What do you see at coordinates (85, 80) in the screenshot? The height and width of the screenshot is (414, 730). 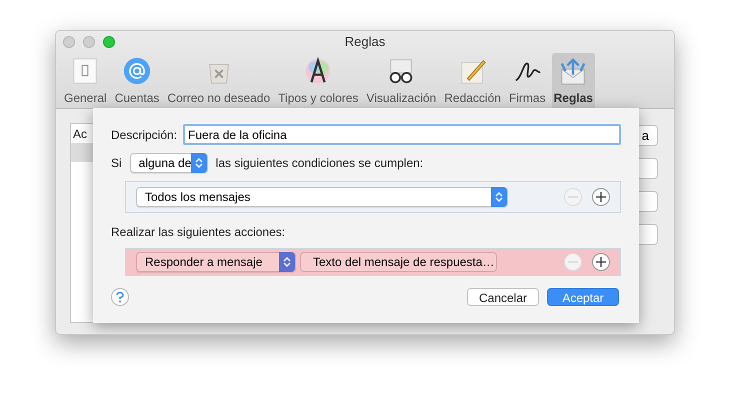 I see `toolbar-button: General` at bounding box center [85, 80].